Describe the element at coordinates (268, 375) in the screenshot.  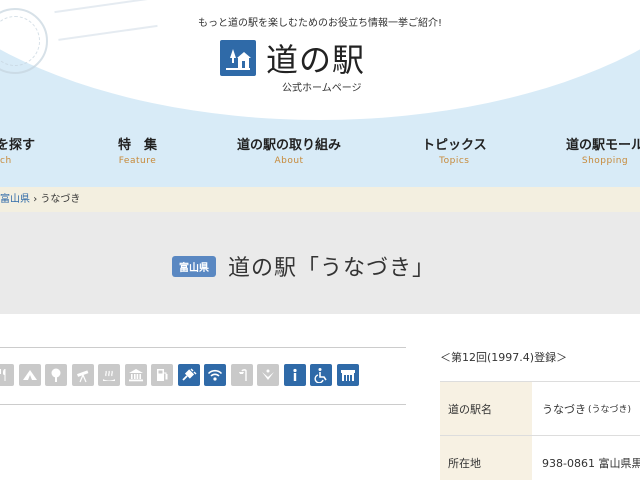
I see `baby-icon` at that location.